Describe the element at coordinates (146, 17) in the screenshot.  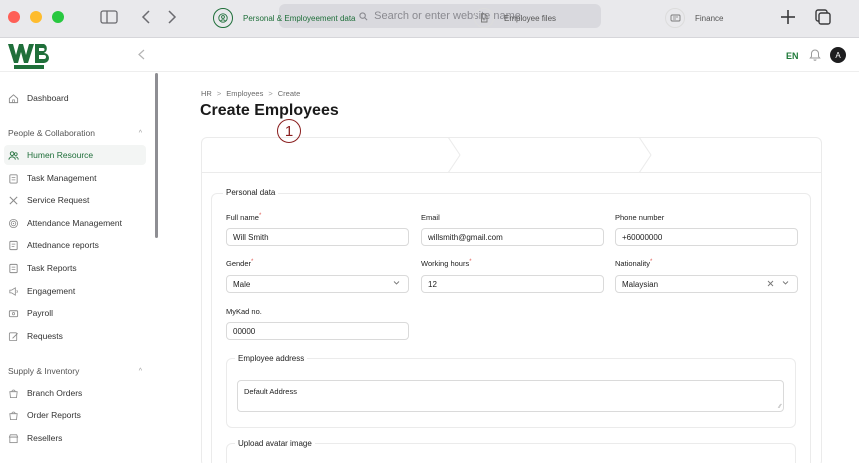
I see `back-arrow-icon` at that location.